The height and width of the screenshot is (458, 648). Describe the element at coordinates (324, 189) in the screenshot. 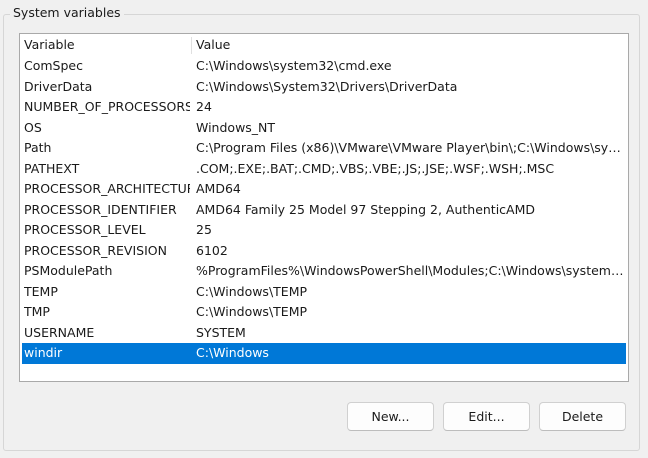

I see `table-row: PROCESSOR_ARCHITECTURE AMD64` at that location.